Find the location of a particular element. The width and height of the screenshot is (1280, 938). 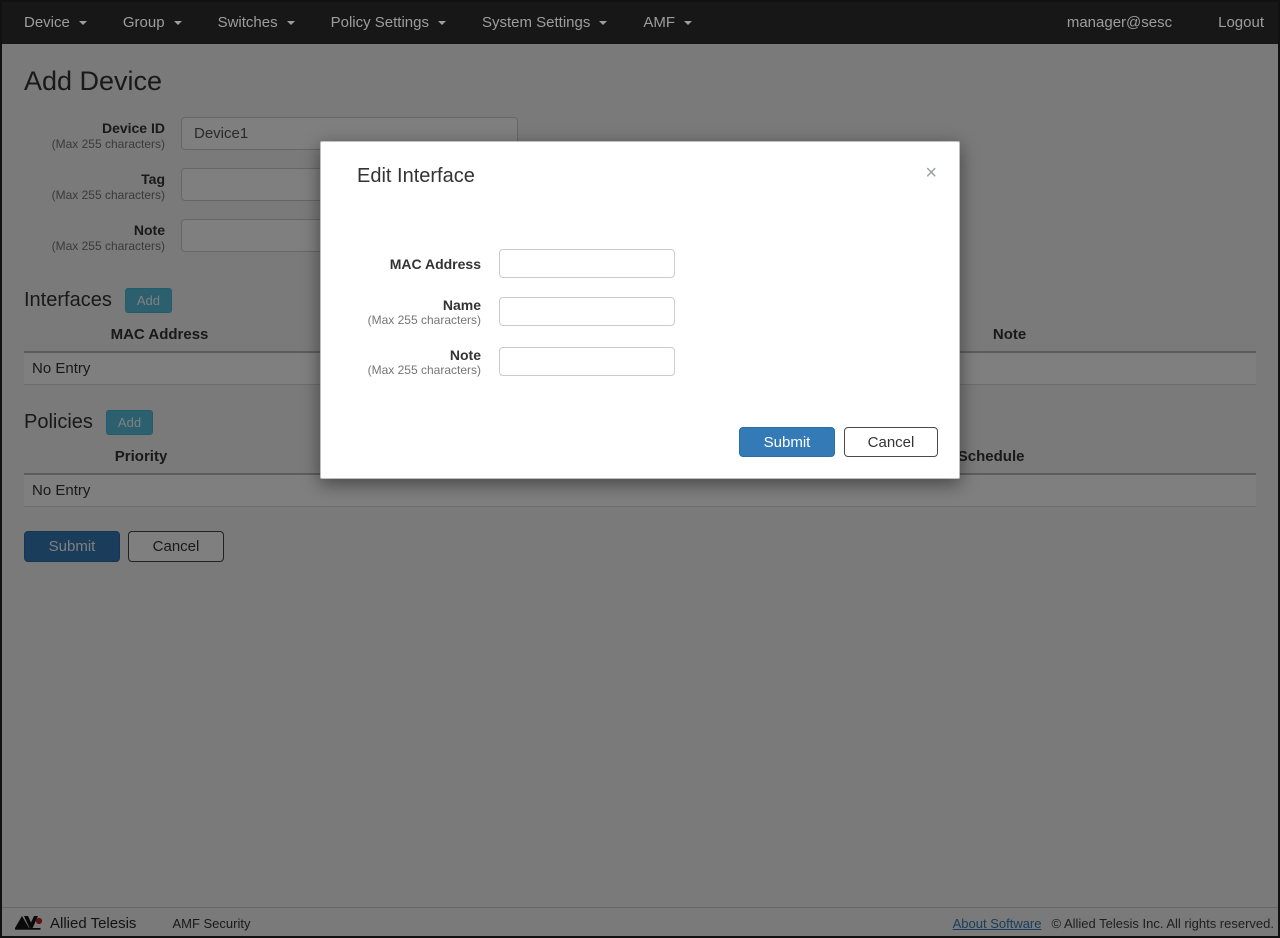

menu-system-settings: System Settings is located at coordinates (544, 22).